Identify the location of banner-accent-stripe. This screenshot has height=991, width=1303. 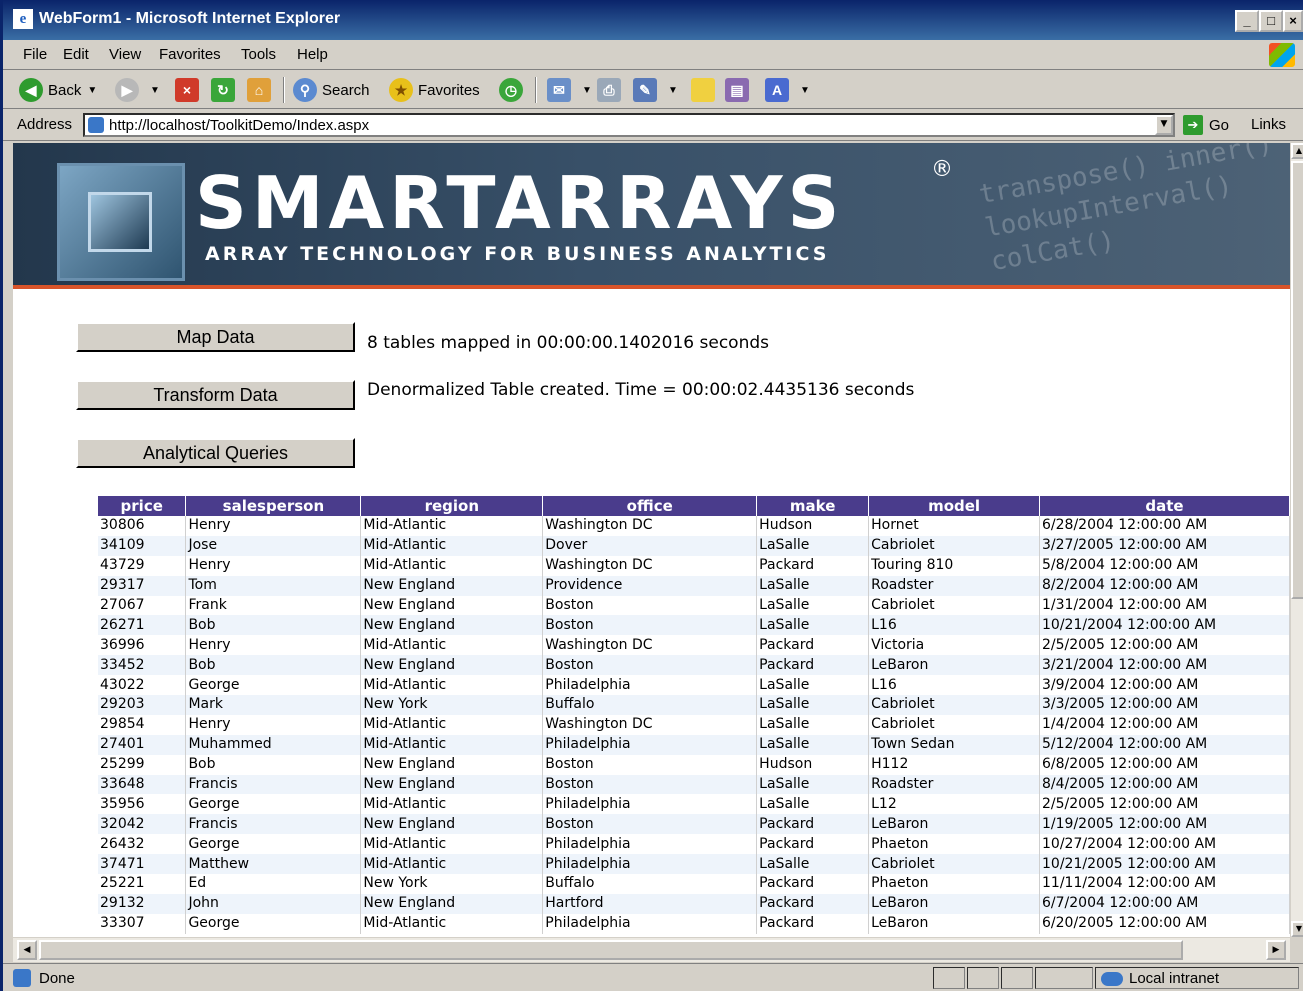
(651, 287).